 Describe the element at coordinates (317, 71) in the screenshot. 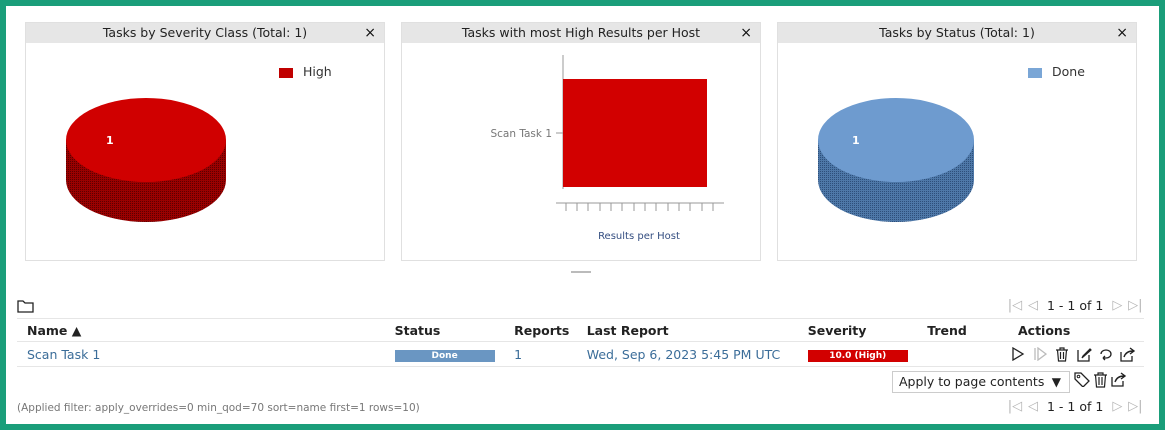

I see `legend-label: High` at that location.